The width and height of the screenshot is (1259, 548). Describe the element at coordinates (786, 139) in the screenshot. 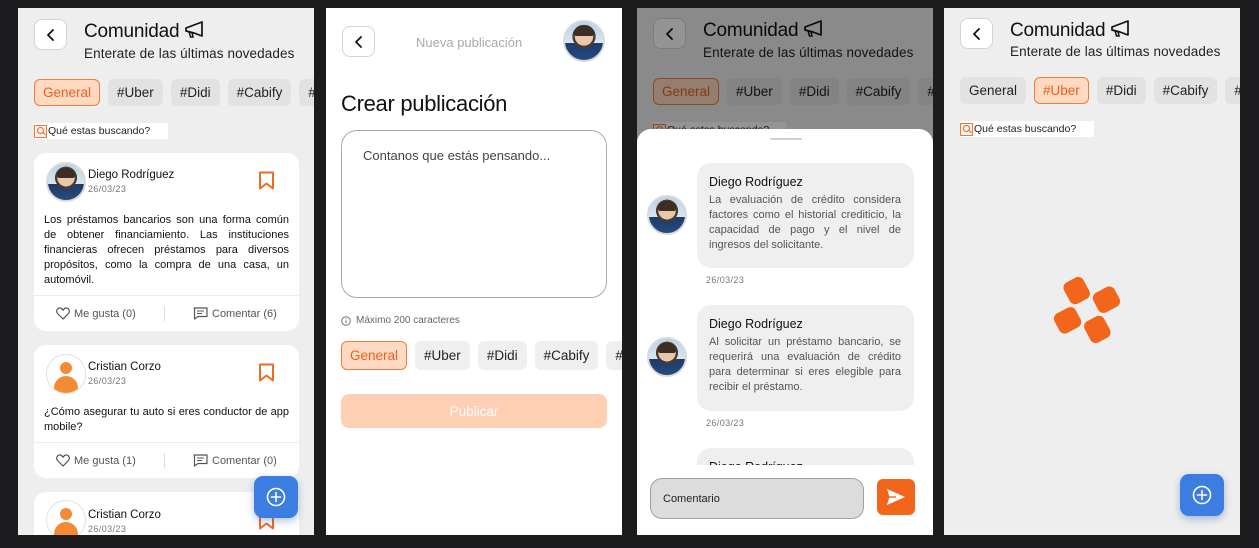

I see `sheet-handle` at that location.